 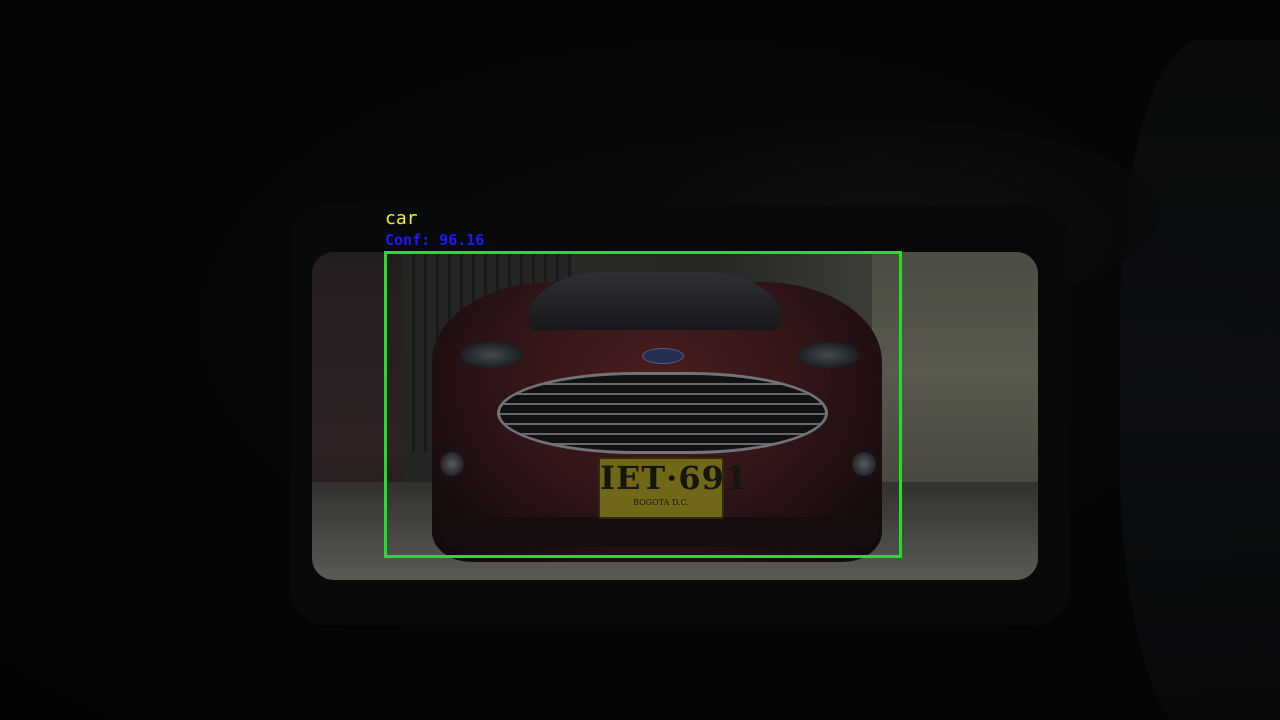 I want to click on background-arm, so click(x=1200, y=380).